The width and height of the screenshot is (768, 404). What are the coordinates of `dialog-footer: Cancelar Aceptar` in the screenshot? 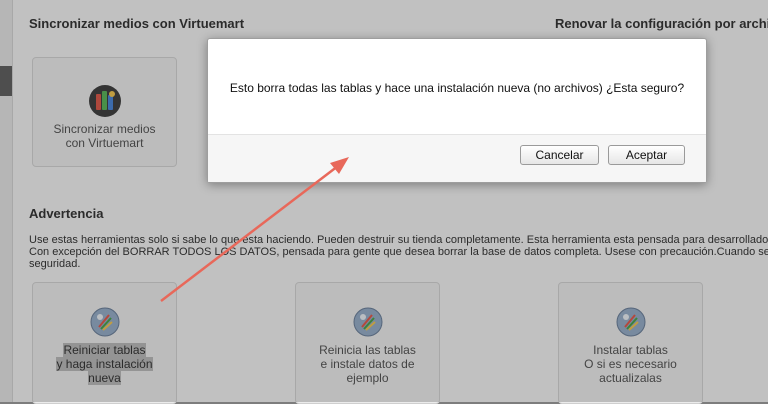 It's located at (457, 158).